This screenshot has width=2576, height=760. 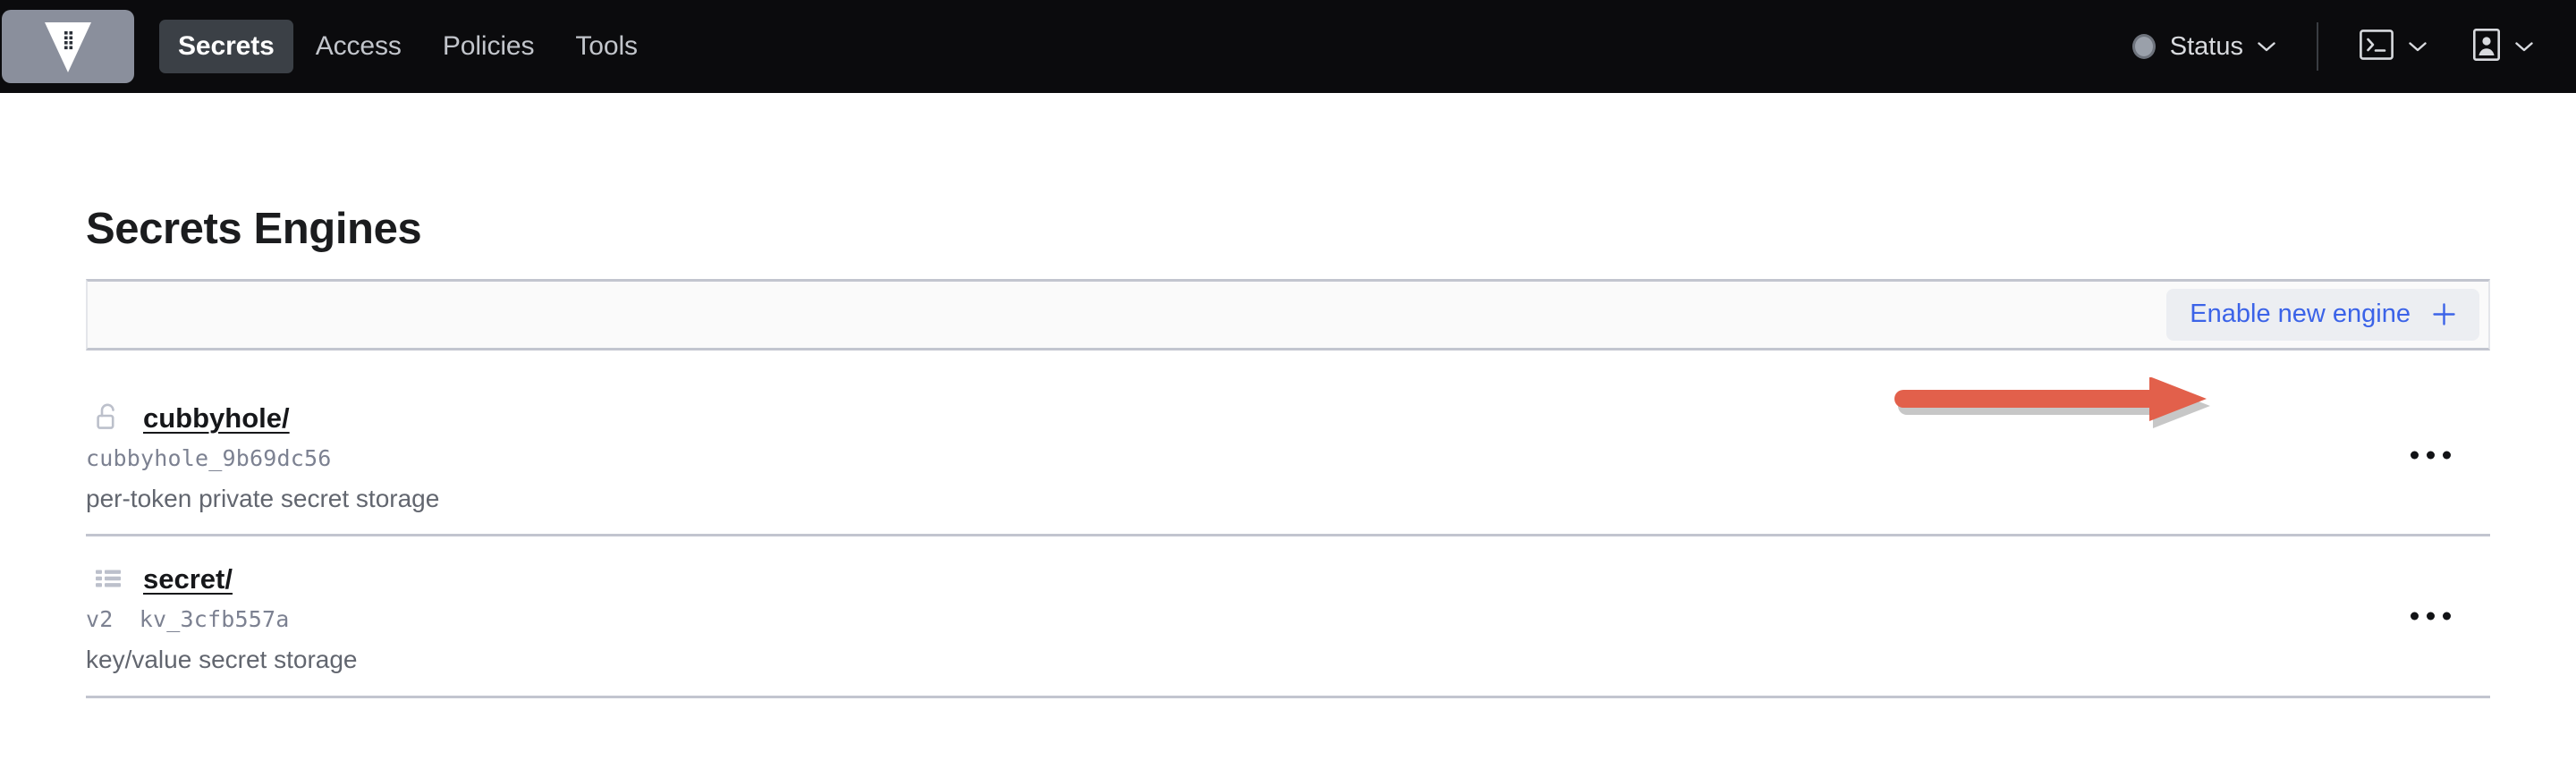 What do you see at coordinates (2486, 47) in the screenshot?
I see `user-identity-icon` at bounding box center [2486, 47].